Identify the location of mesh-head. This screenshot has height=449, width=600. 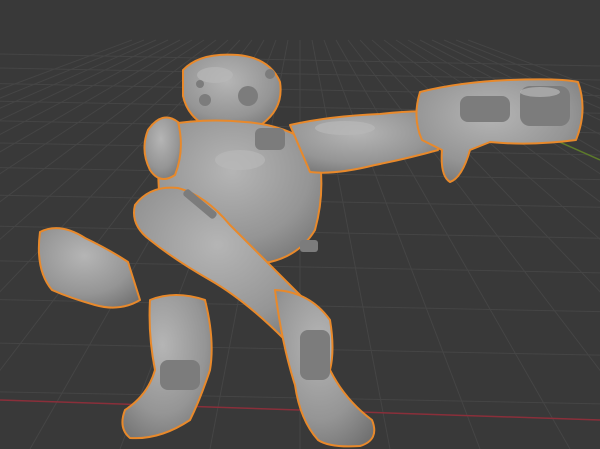
(232, 92).